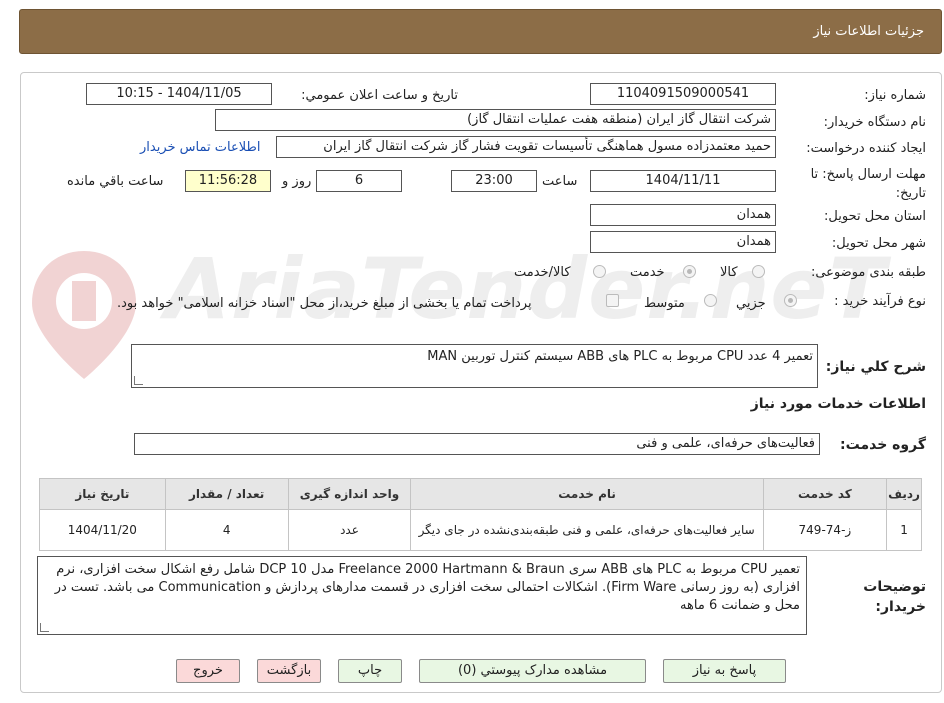  What do you see at coordinates (379, 95) in the screenshot?
I see `announce-date-label: تاریخ و ساعت اعلان عمومي:` at bounding box center [379, 95].